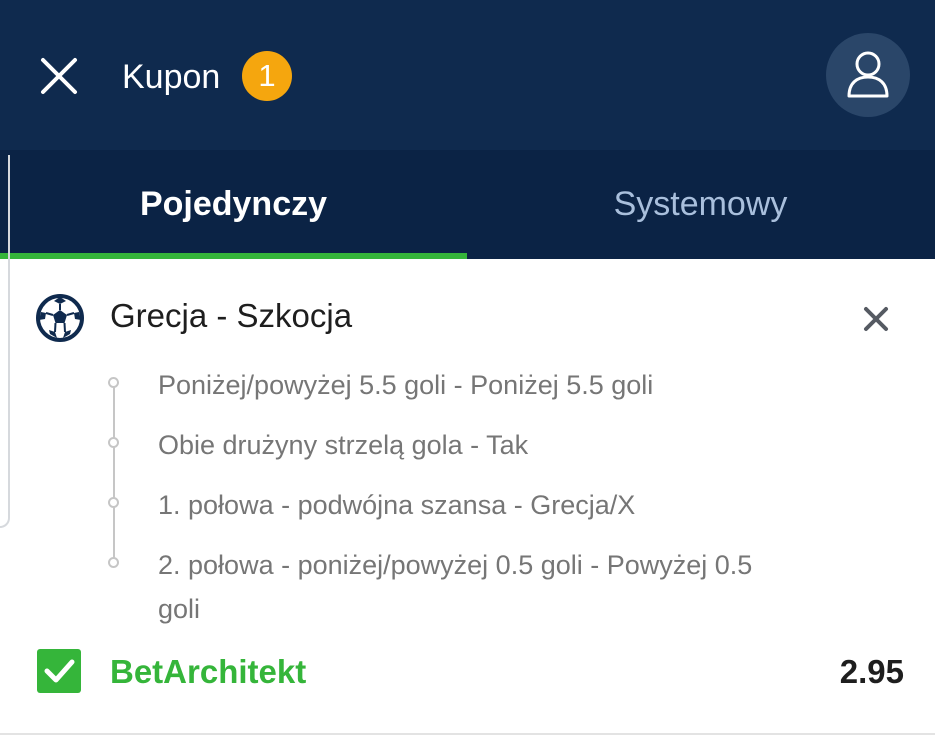 This screenshot has height=750, width=935. I want to click on tab-system: Systemowy, so click(700, 204).